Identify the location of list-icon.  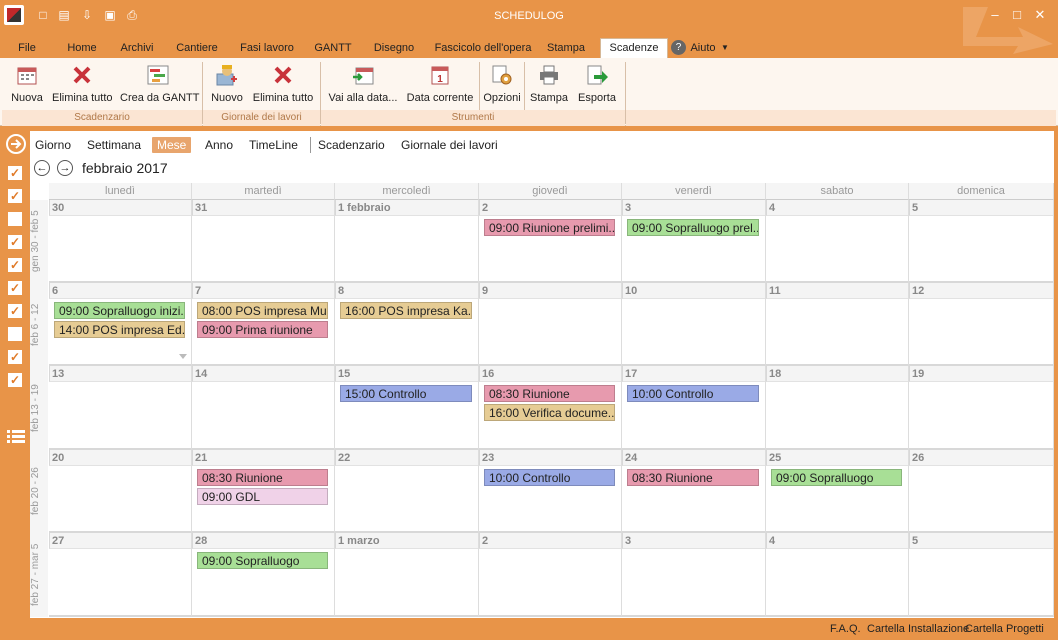
(16, 437).